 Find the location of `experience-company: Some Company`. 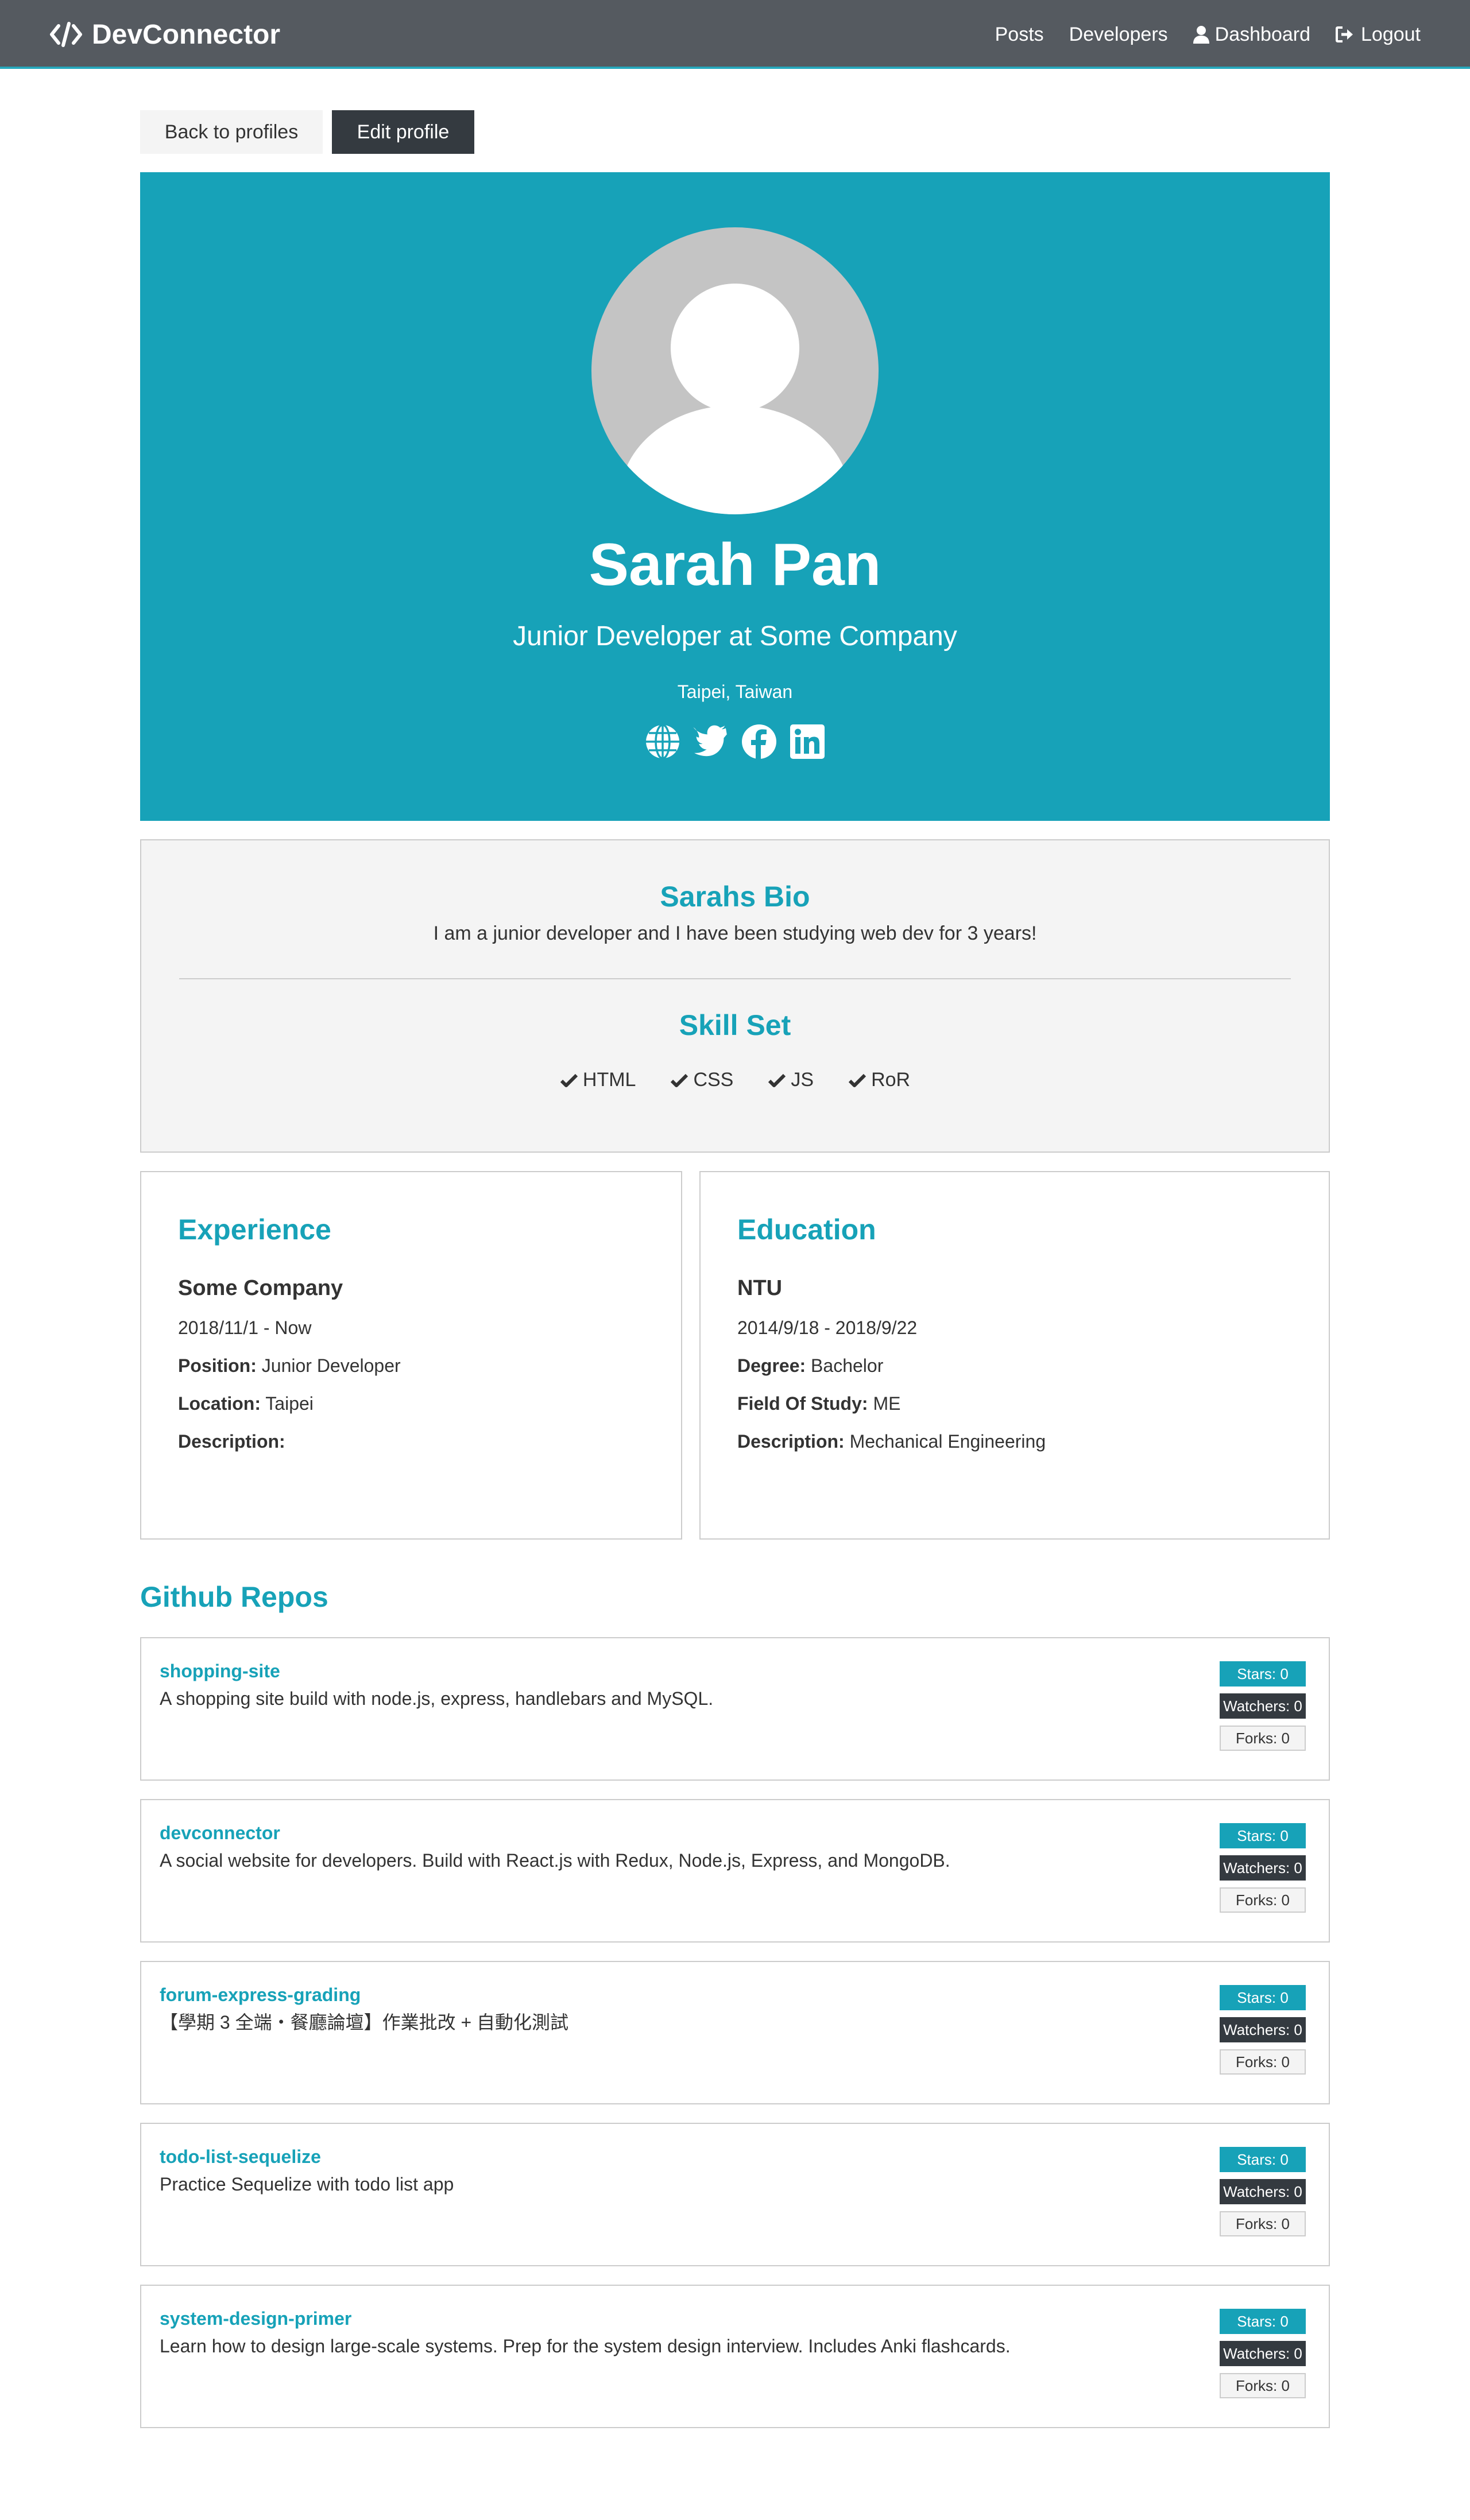

experience-company: Some Company is located at coordinates (260, 1288).